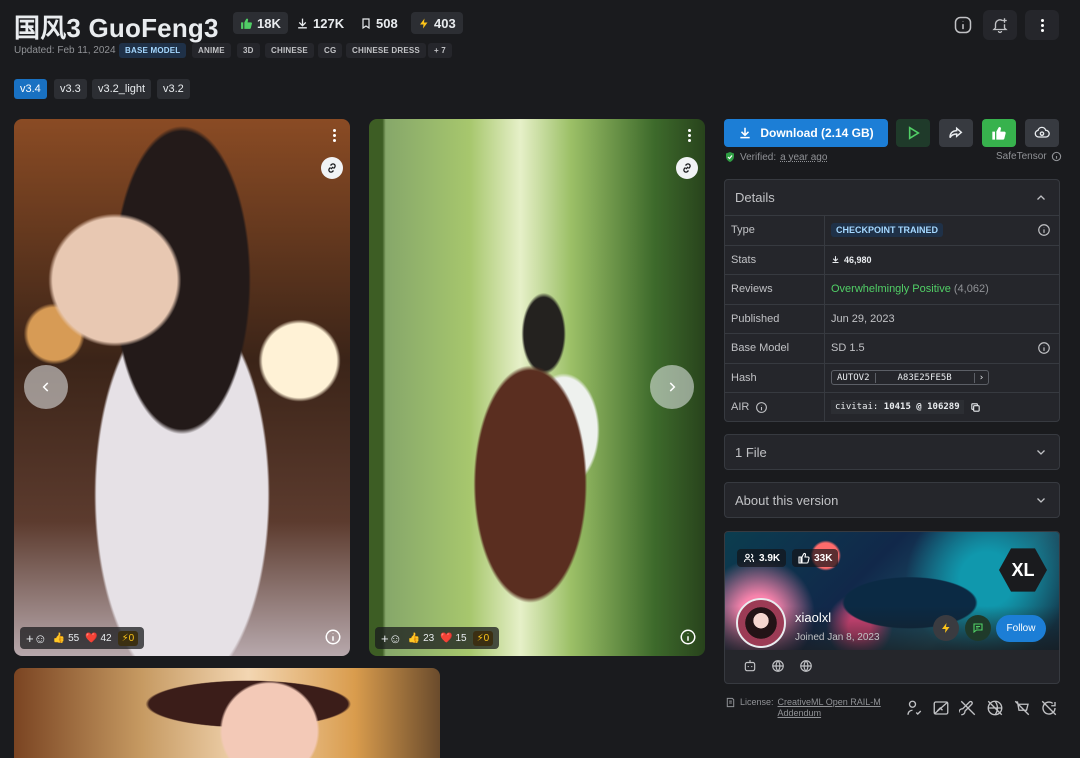  I want to click on tag-chinese: CHINESE, so click(289, 50).